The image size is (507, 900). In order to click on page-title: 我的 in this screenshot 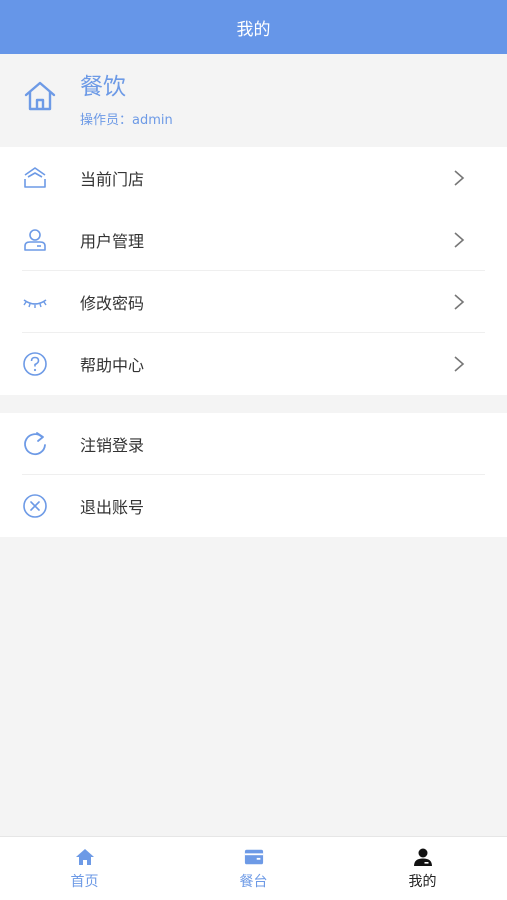, I will do `click(253, 29)`.